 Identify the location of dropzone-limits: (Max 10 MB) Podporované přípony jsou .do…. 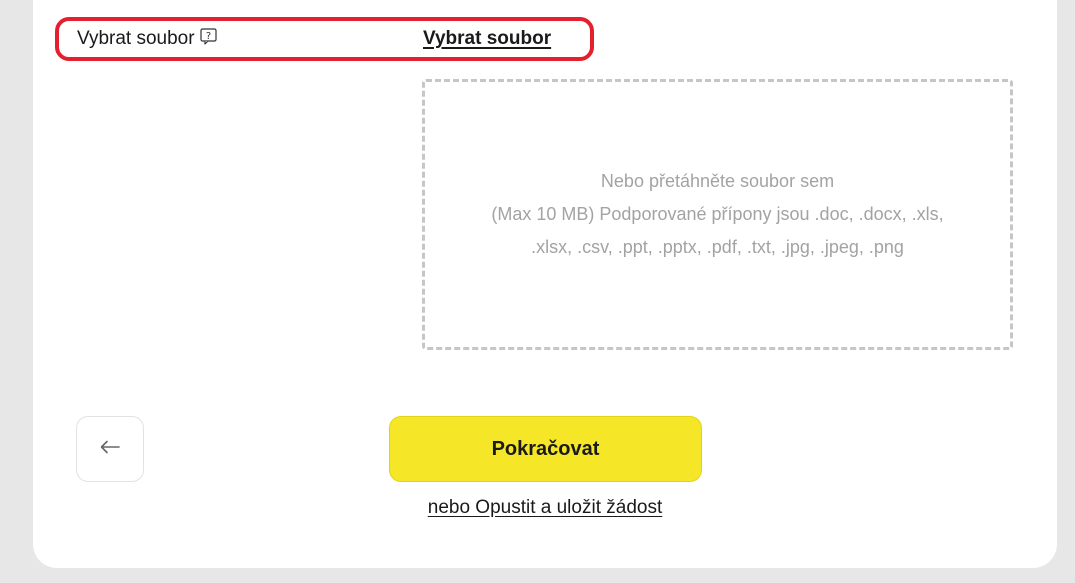
(717, 214).